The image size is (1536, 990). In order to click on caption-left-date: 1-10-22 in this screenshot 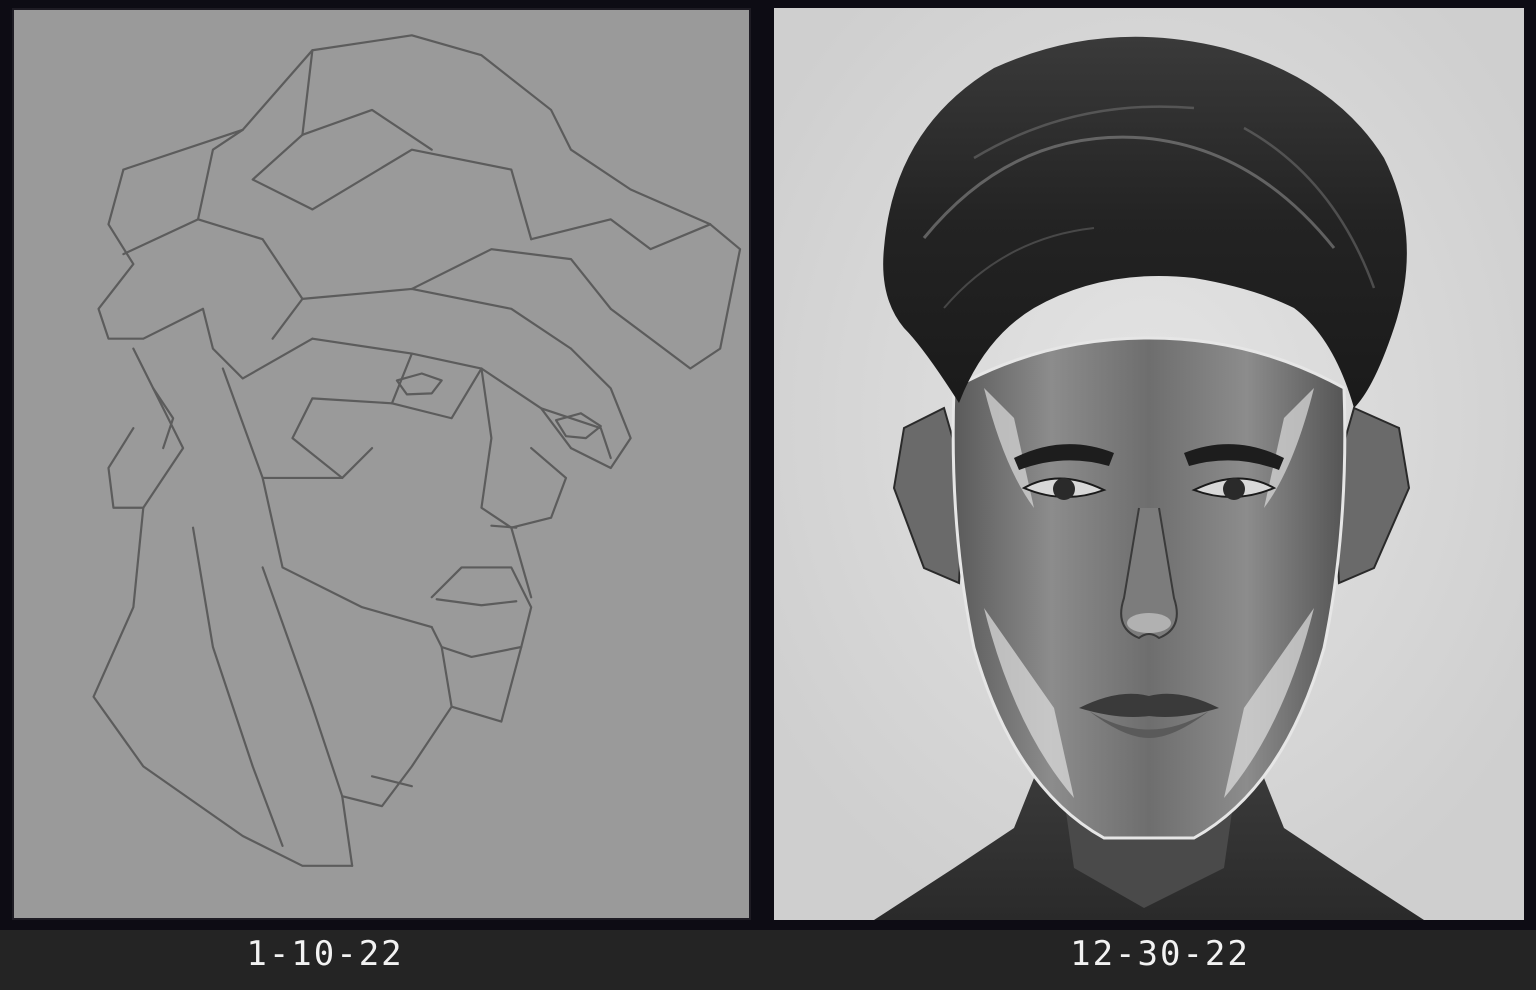, I will do `click(325, 954)`.